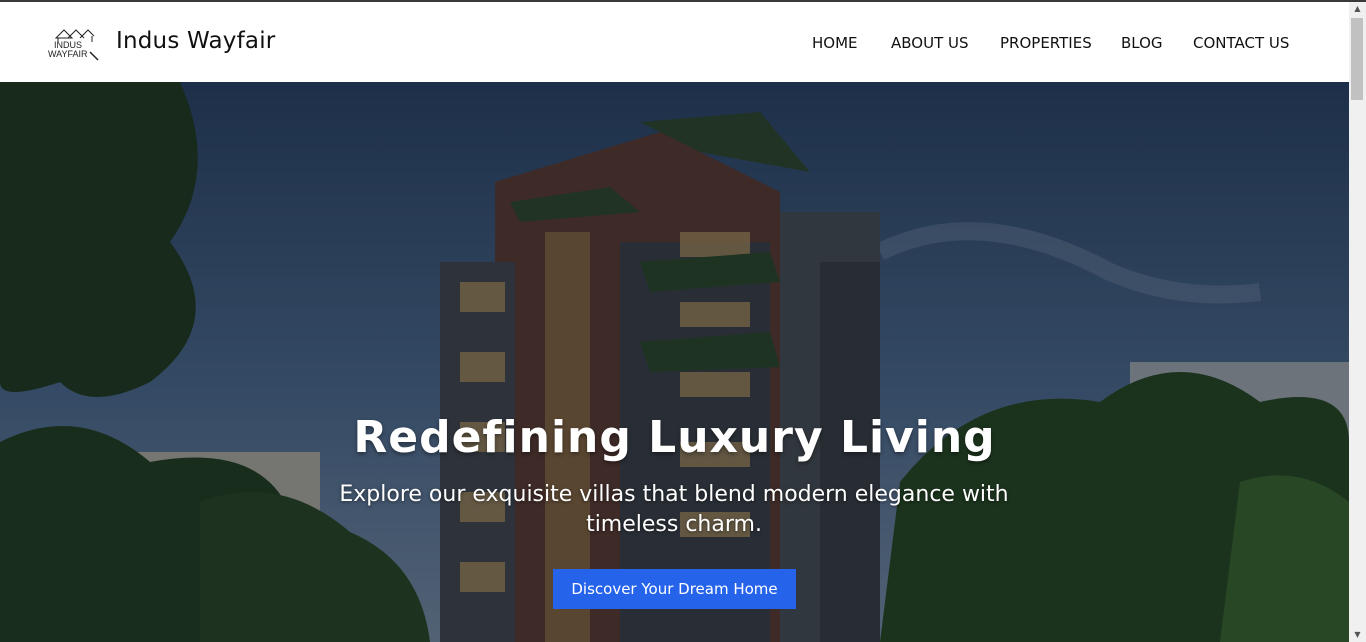 The height and width of the screenshot is (642, 1366). I want to click on discover-dream-home-button: Discover Your Dream Home, so click(674, 589).